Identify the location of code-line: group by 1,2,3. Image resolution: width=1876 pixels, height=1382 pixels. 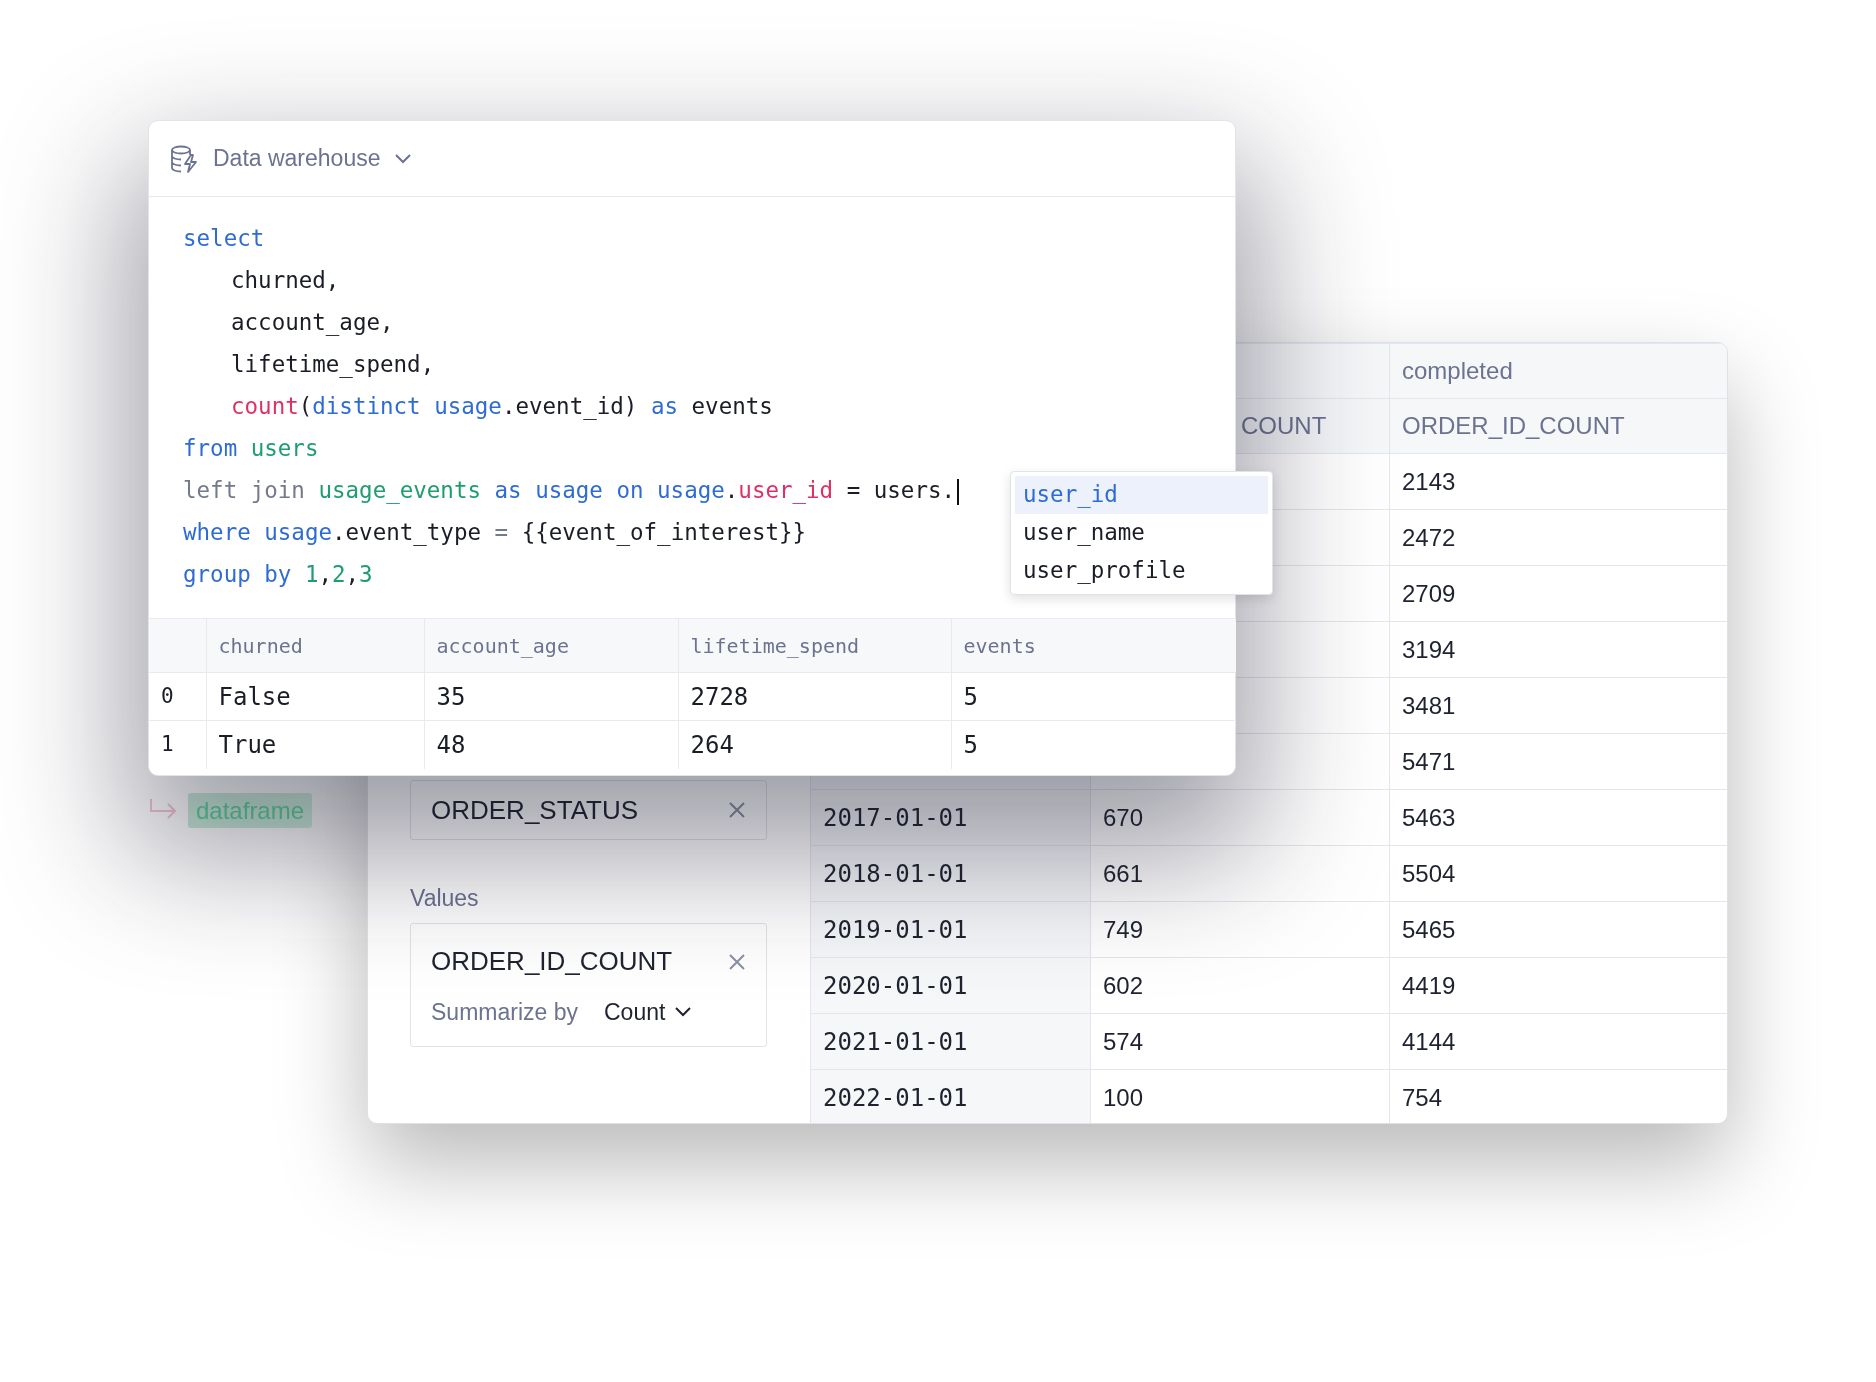
(278, 574).